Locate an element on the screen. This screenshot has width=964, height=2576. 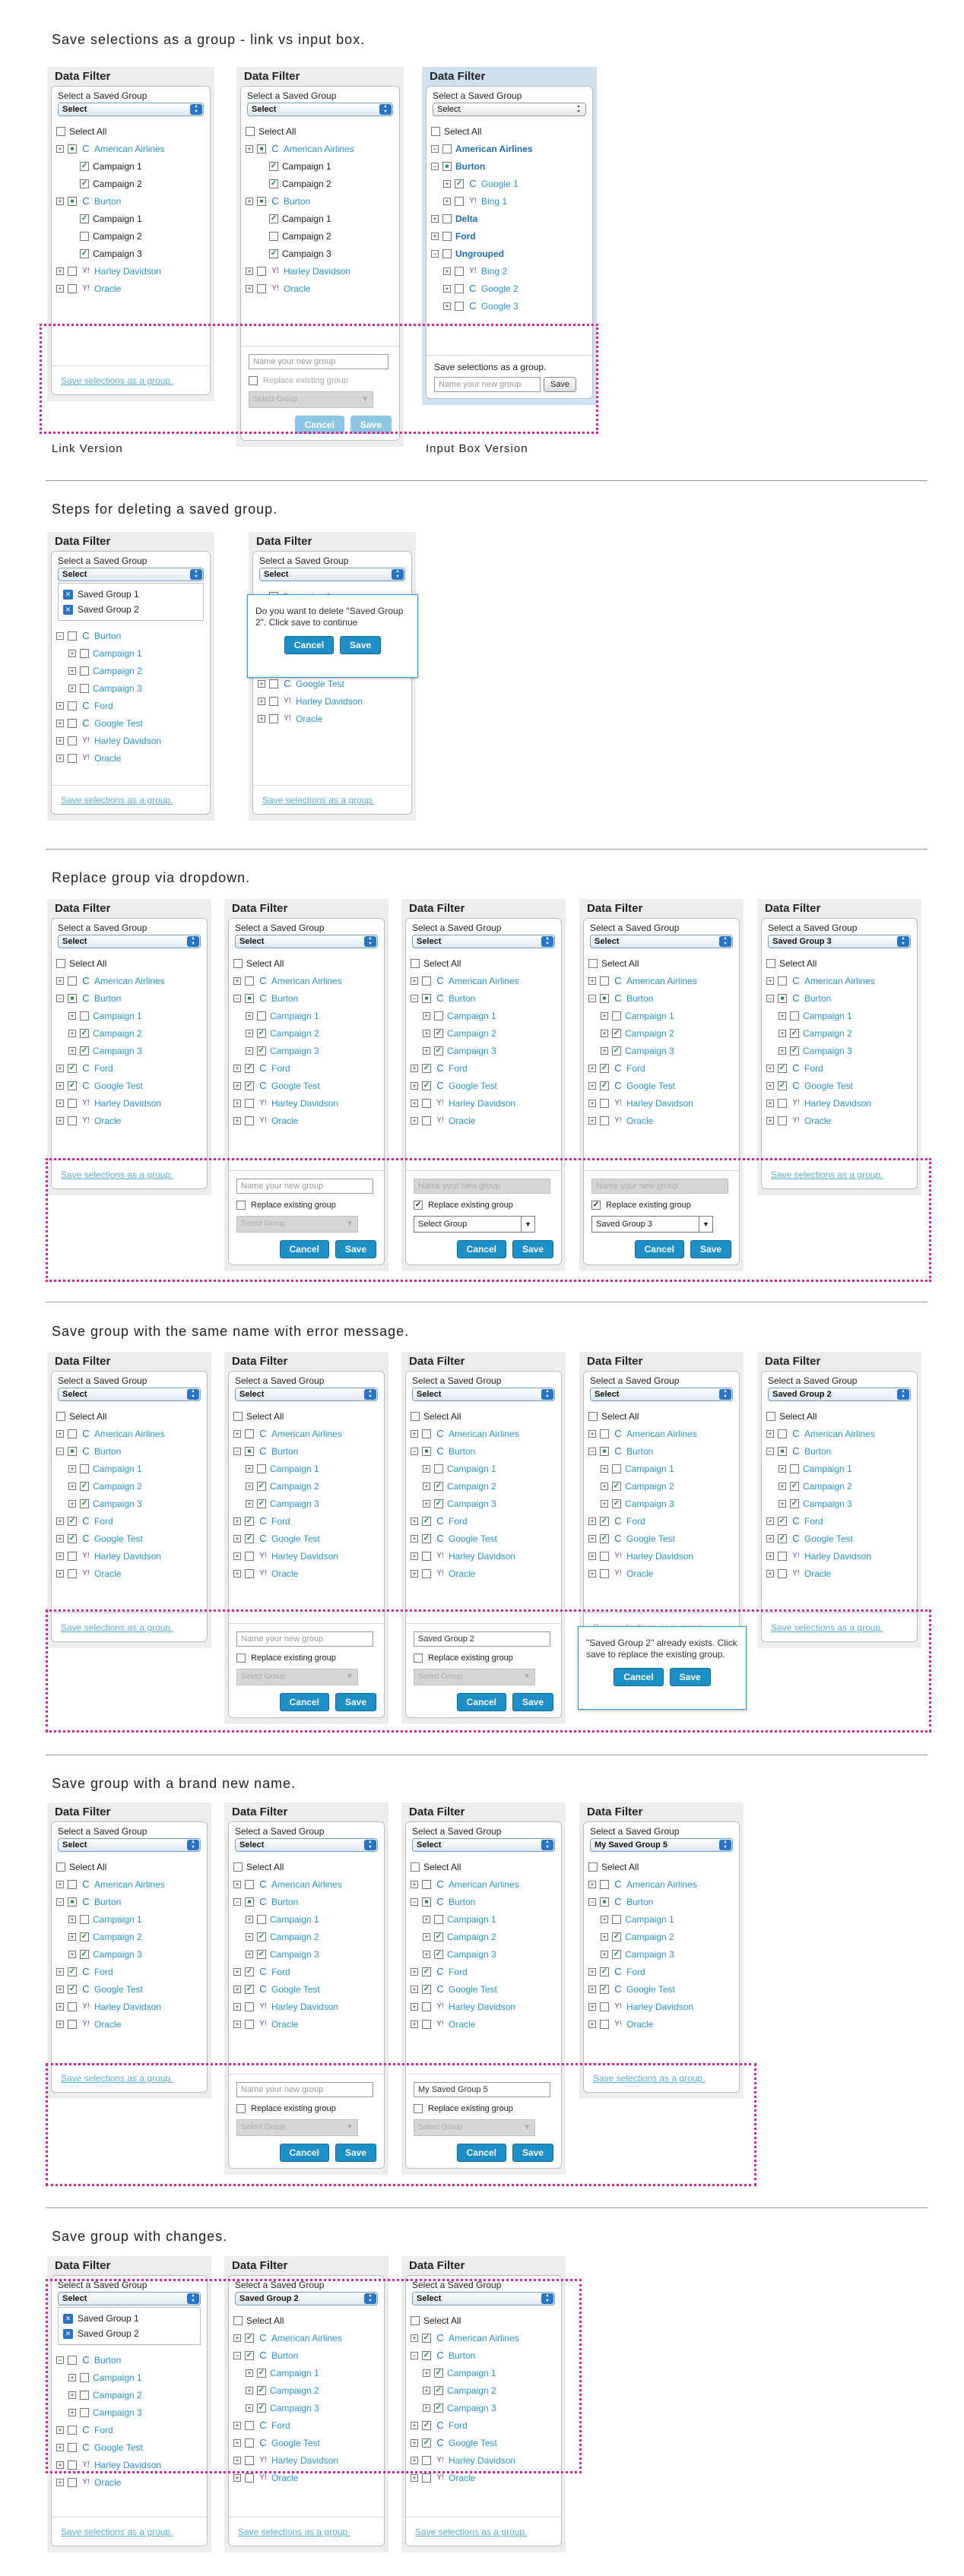
group-name-input: My Saved Group 5 is located at coordinates (482, 2089).